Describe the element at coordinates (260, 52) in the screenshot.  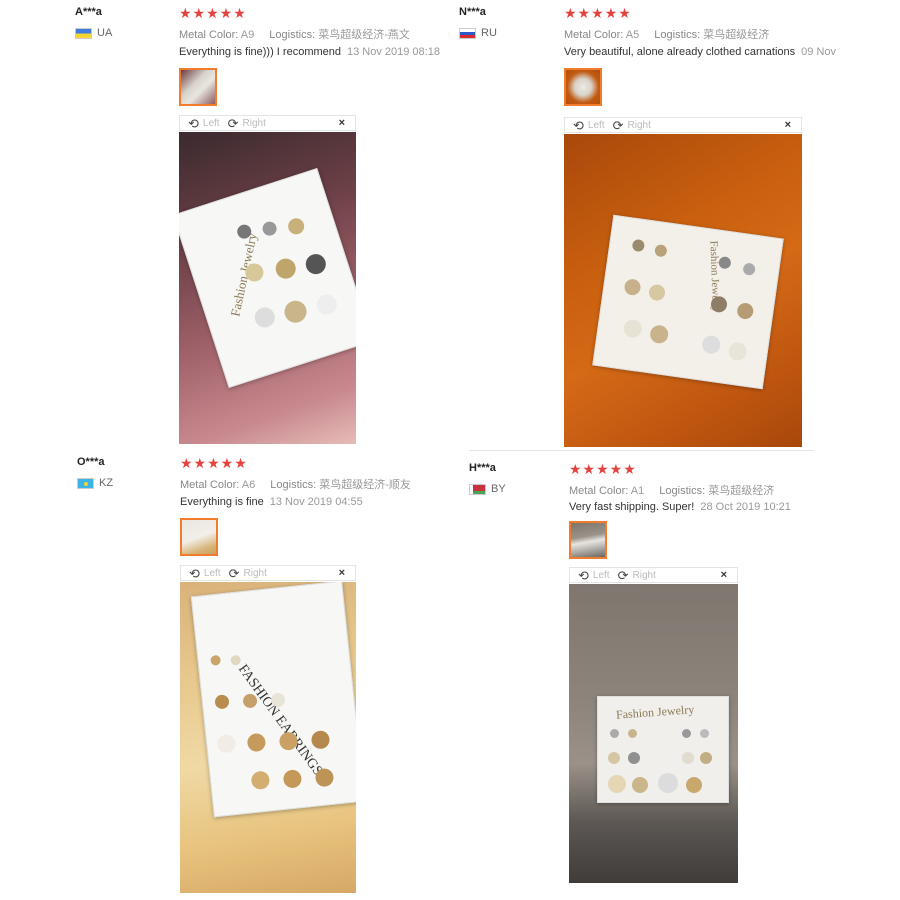
I see `review-body: Everything is fine))) I recommend` at that location.